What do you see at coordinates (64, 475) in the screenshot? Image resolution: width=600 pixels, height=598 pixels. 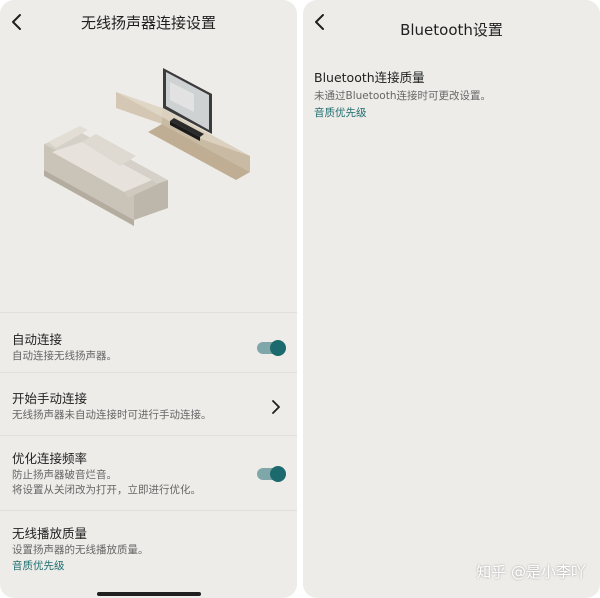 I see `setting-subtitle: 防止扬声器破音烂音。` at bounding box center [64, 475].